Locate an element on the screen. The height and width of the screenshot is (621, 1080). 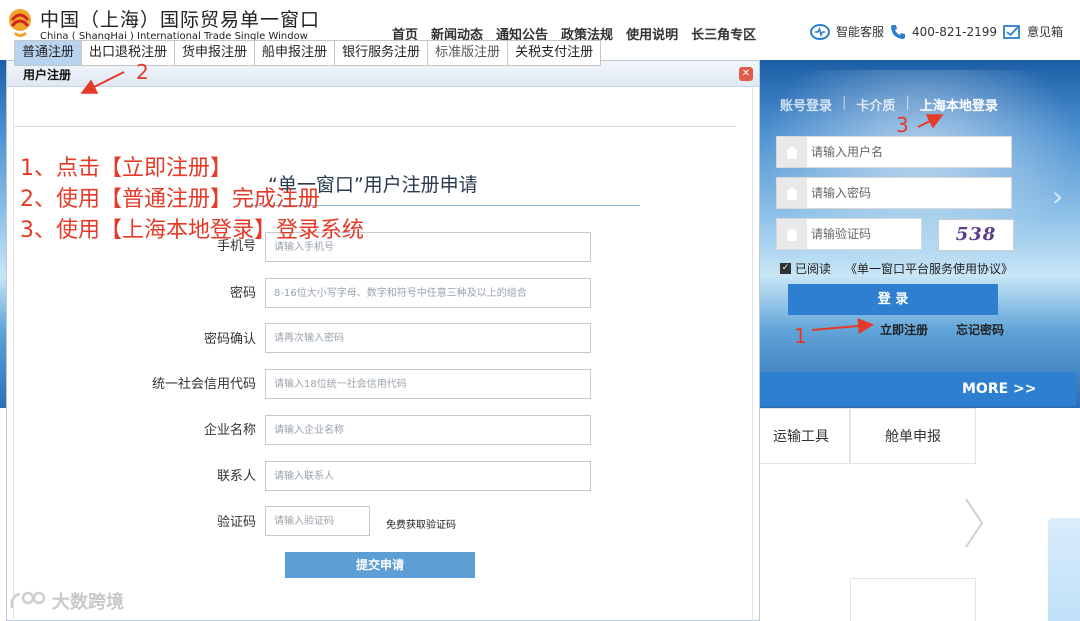
password-confirm-field is located at coordinates (428, 338).